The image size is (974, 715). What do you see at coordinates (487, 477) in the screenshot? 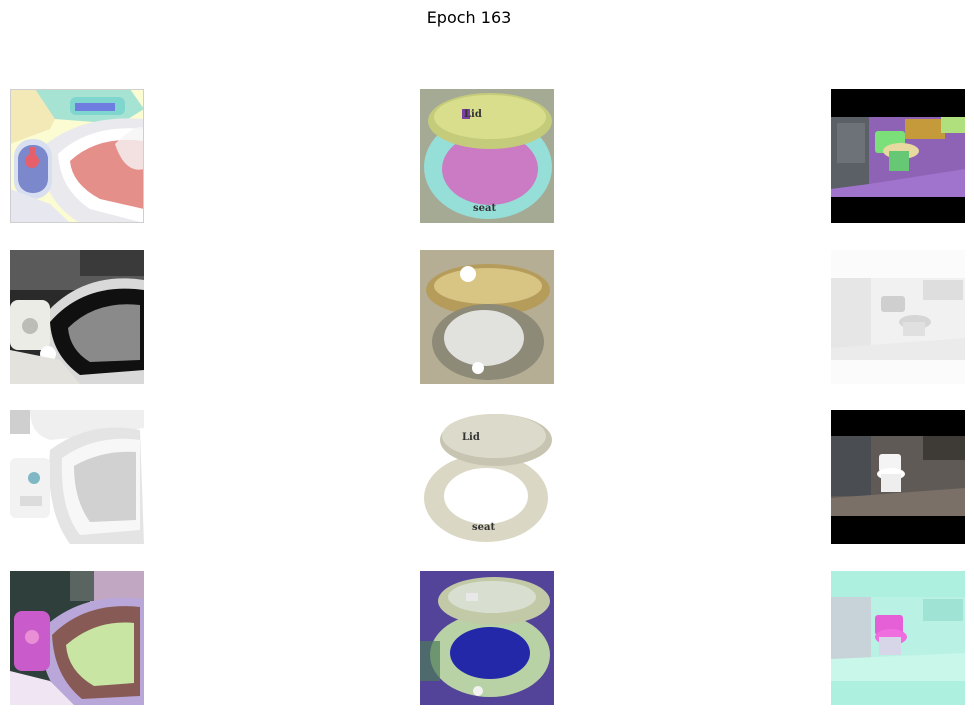
I see `sample-image-r3-c2: Lid seat` at bounding box center [487, 477].